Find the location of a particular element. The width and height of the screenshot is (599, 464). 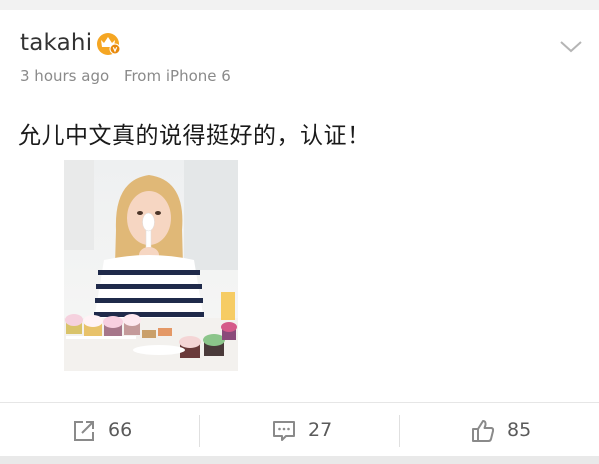

feed-separator is located at coordinates (299, 460).